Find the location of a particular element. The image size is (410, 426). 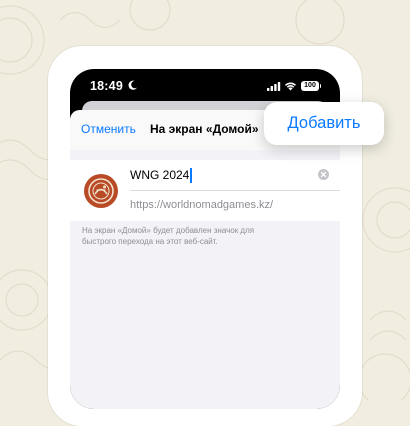

card-divider is located at coordinates (235, 190).